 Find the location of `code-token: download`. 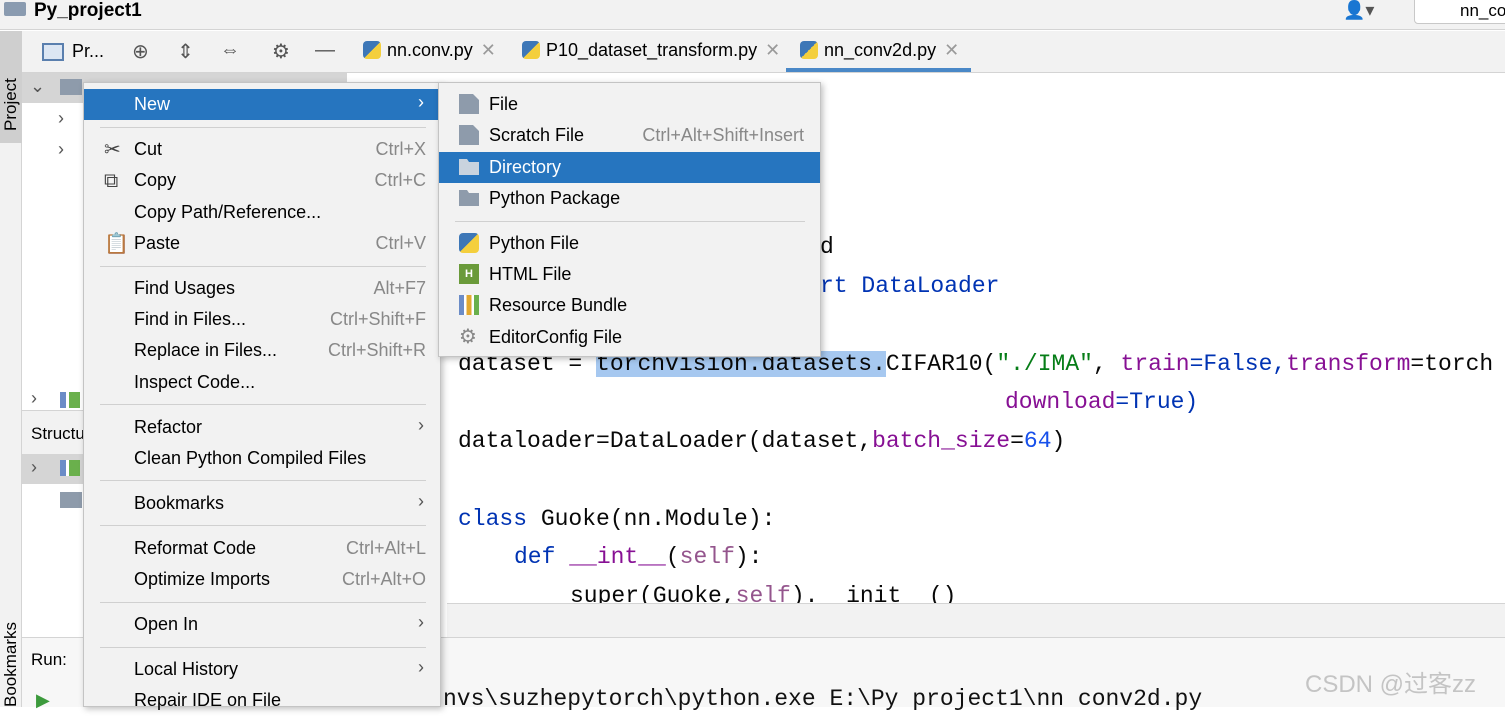

code-token: download is located at coordinates (1060, 402).